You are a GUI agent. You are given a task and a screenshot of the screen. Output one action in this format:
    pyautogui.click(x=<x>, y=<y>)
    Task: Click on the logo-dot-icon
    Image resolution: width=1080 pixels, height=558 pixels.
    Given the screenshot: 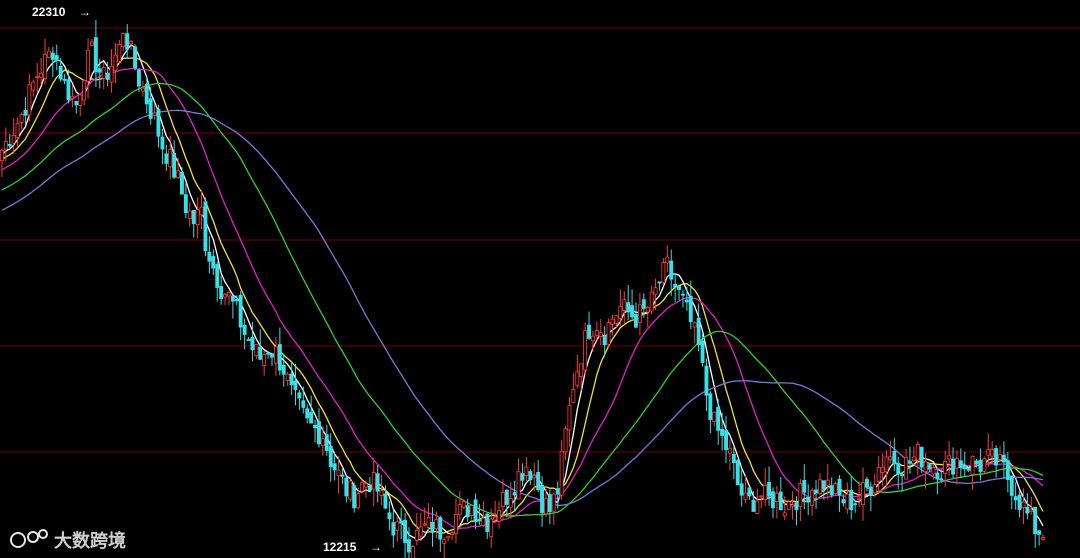 What is the action you would take?
    pyautogui.click(x=33, y=537)
    